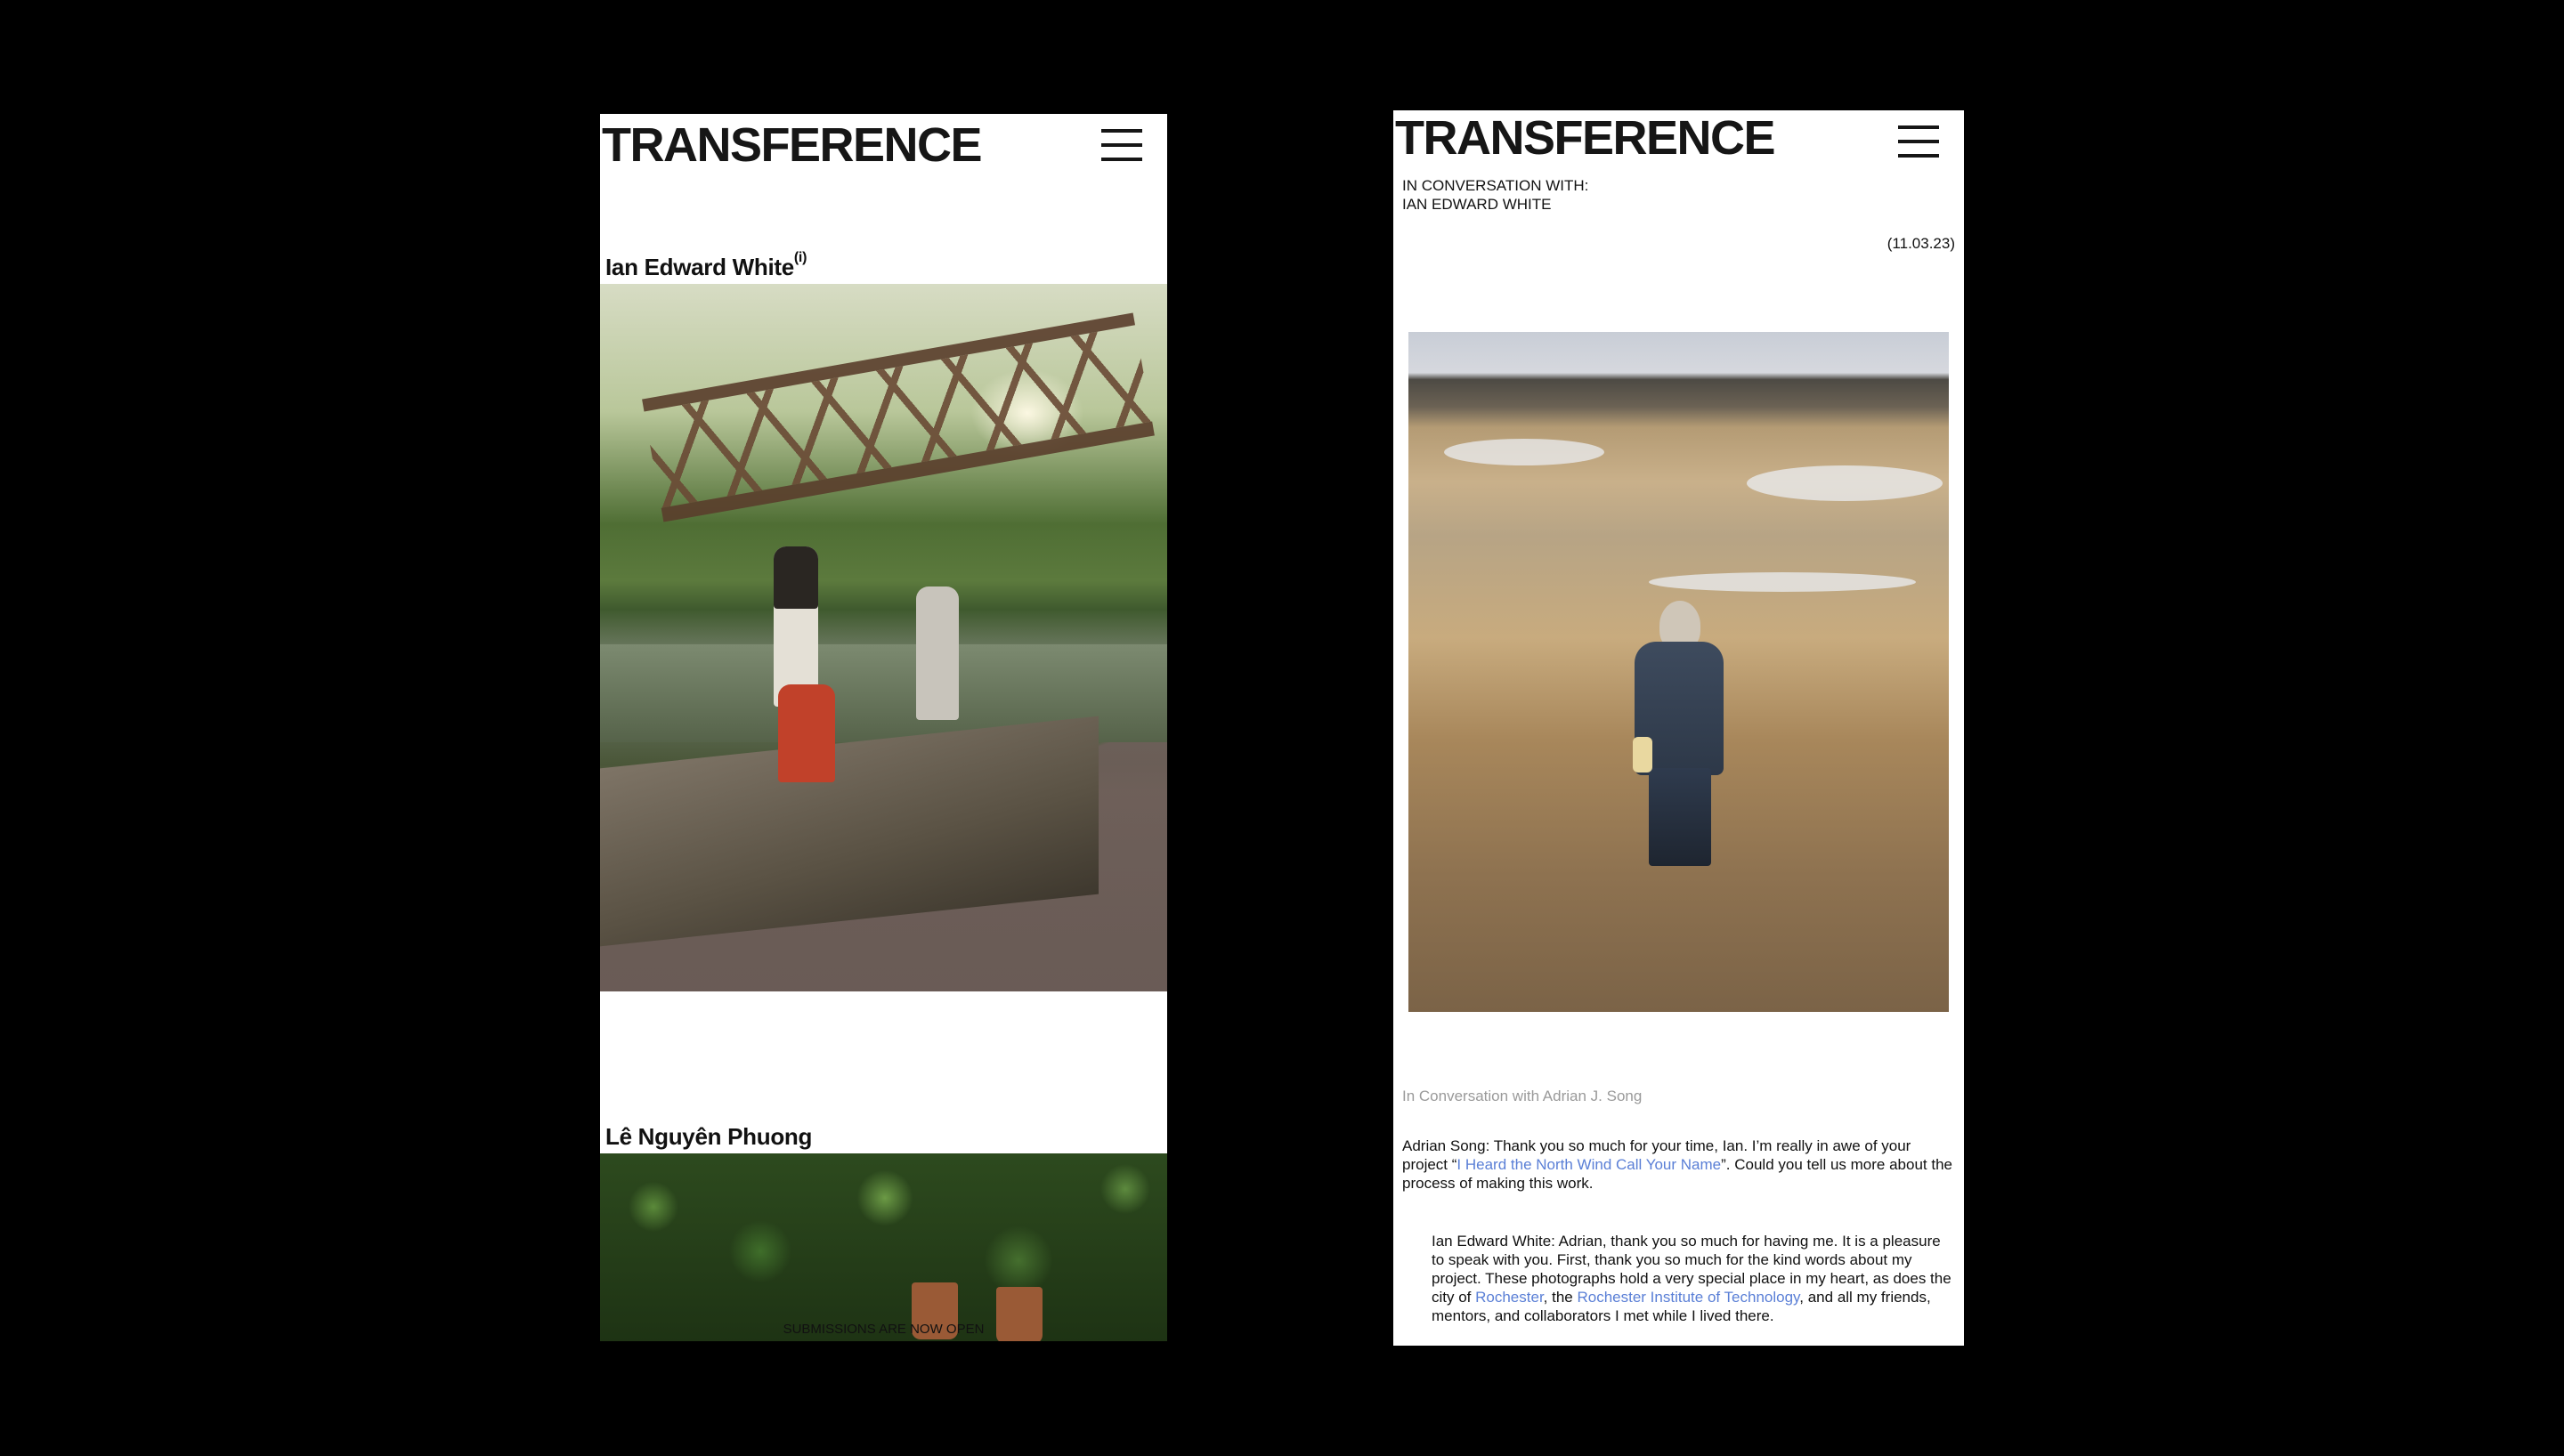 This screenshot has height=1456, width=2564. What do you see at coordinates (1642, 754) in the screenshot?
I see `figure-bottle` at bounding box center [1642, 754].